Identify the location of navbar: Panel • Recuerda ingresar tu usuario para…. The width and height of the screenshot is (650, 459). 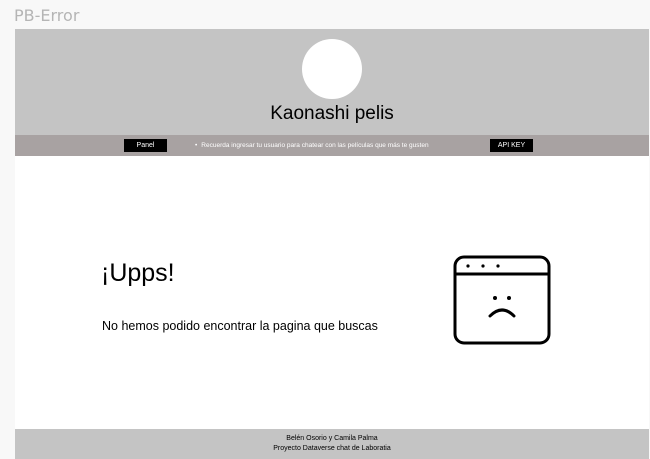
(332, 145).